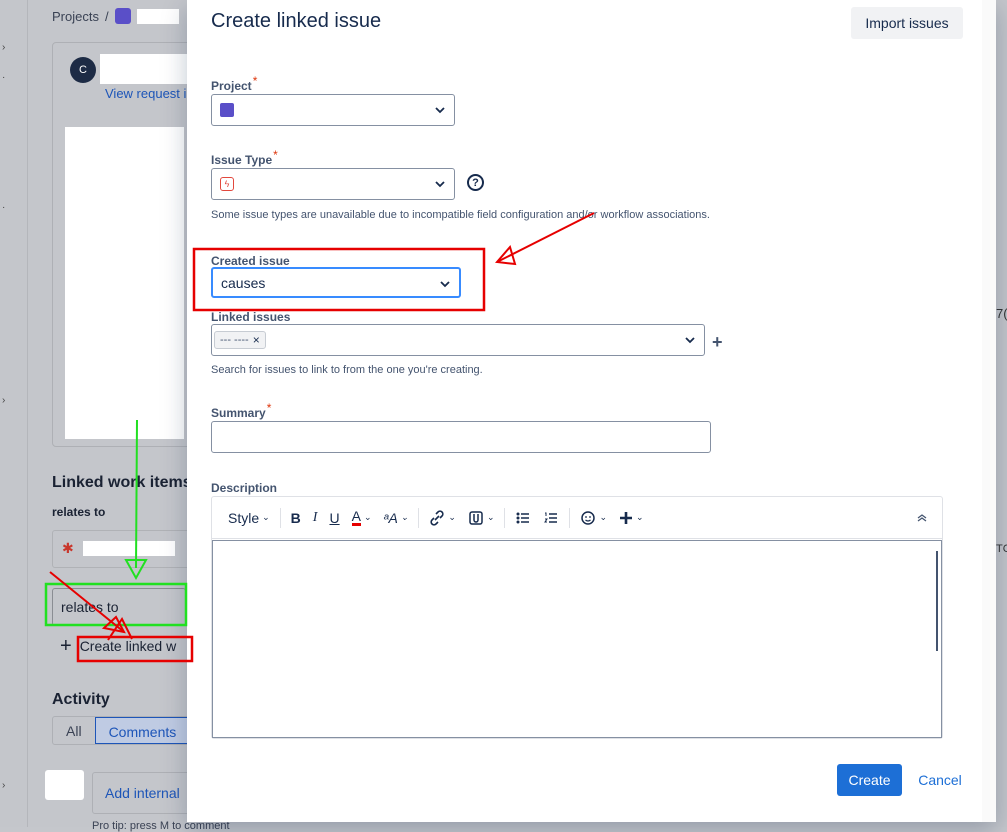 The width and height of the screenshot is (1007, 832). I want to click on user-avatar, so click(64, 785).